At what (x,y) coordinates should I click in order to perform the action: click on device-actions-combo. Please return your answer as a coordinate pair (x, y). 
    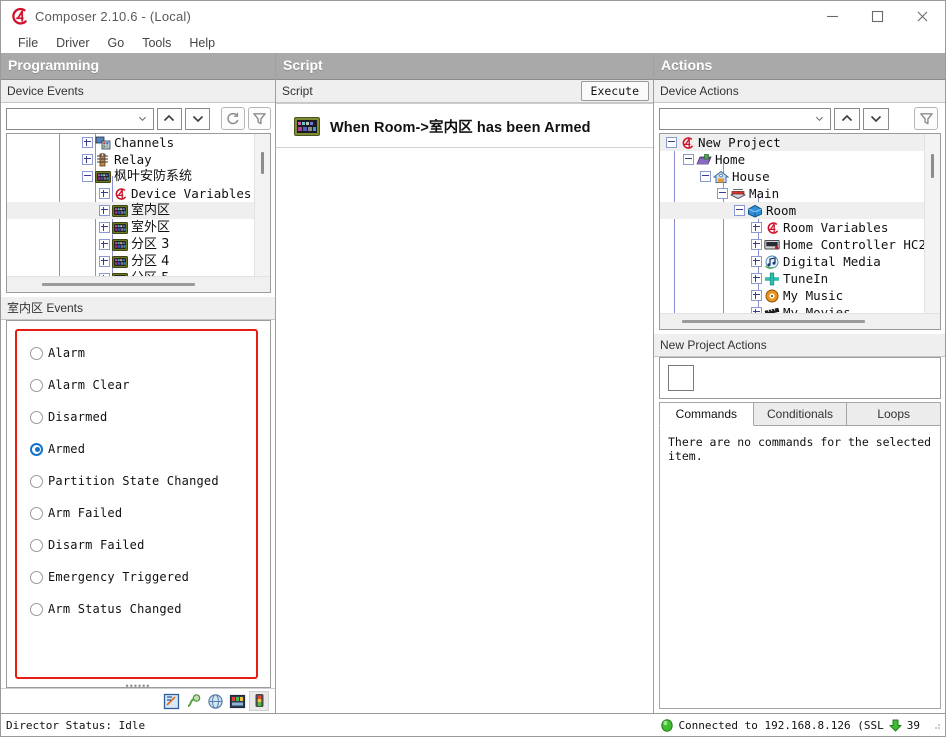
    Looking at the image, I should click on (745, 118).